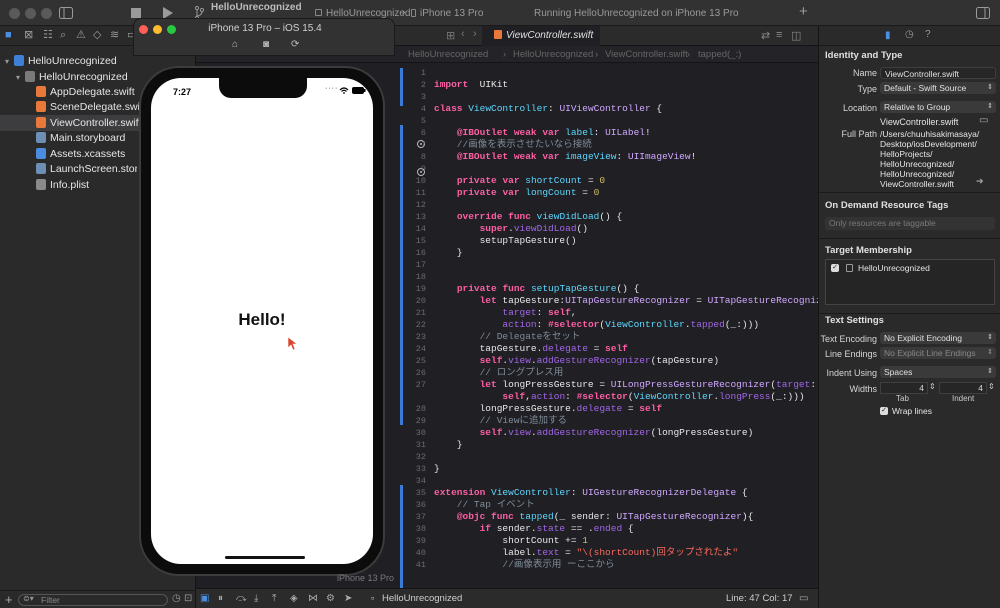  I want to click on editor-tab-viewcontroller: ViewController.swift, so click(541, 36).